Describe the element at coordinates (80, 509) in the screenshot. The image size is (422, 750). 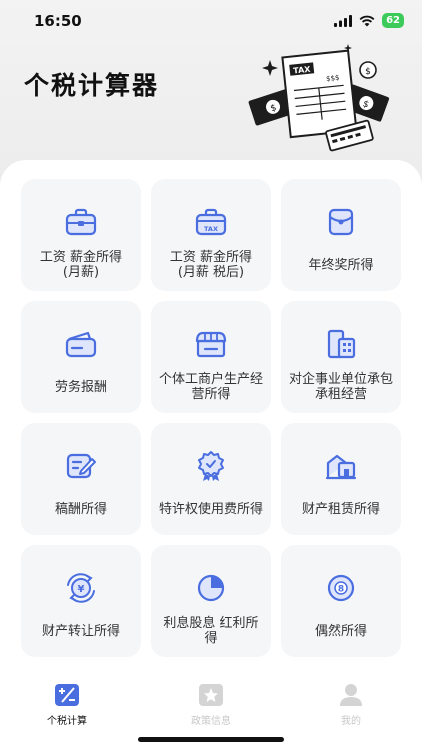
I see `card-label: 稿酬所得` at that location.